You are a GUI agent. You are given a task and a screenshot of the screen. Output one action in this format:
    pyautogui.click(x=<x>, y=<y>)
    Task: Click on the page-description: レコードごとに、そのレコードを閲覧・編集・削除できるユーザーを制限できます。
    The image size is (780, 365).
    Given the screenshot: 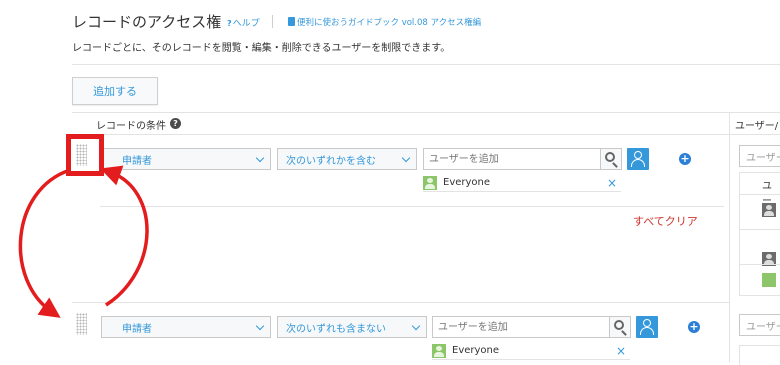 What is the action you would take?
    pyautogui.click(x=261, y=48)
    